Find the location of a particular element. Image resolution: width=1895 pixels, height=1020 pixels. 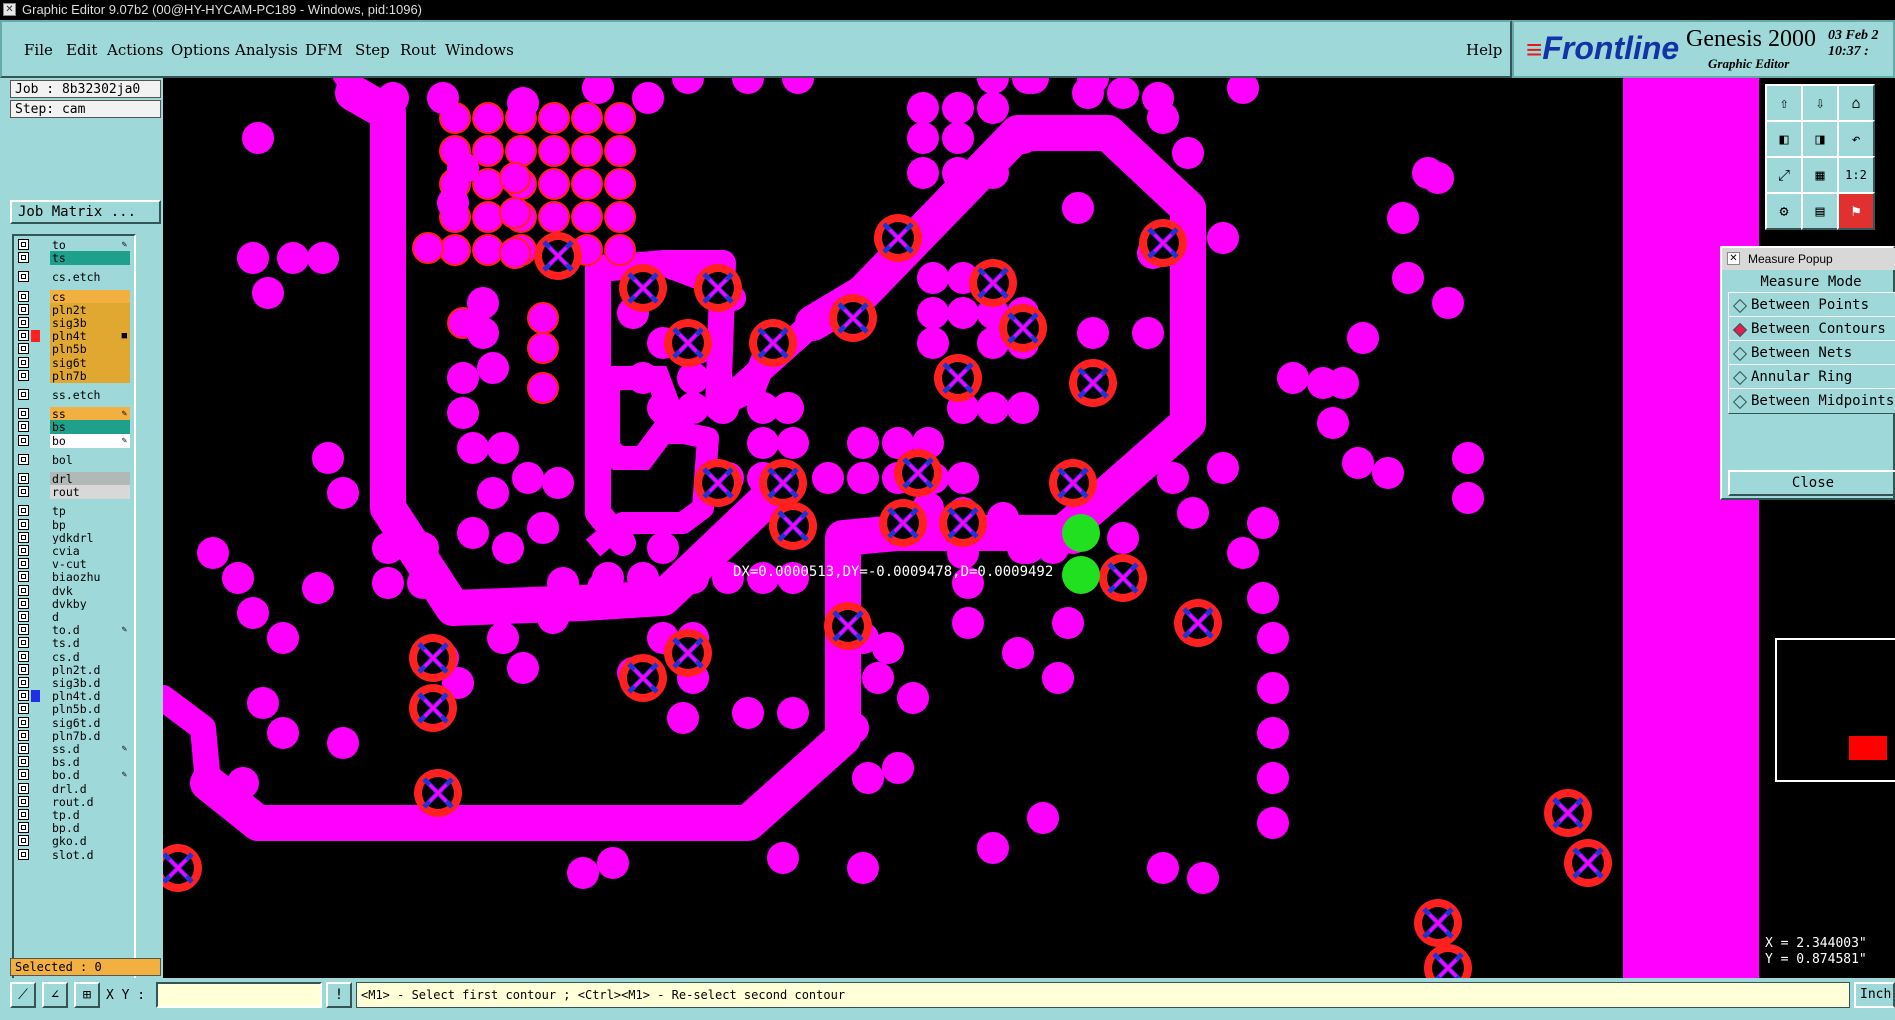

layer-name: bol is located at coordinates (90, 459).